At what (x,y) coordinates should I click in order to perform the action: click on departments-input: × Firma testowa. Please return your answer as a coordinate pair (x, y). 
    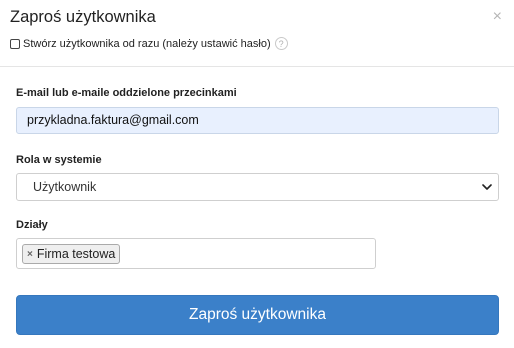
    Looking at the image, I should click on (196, 253).